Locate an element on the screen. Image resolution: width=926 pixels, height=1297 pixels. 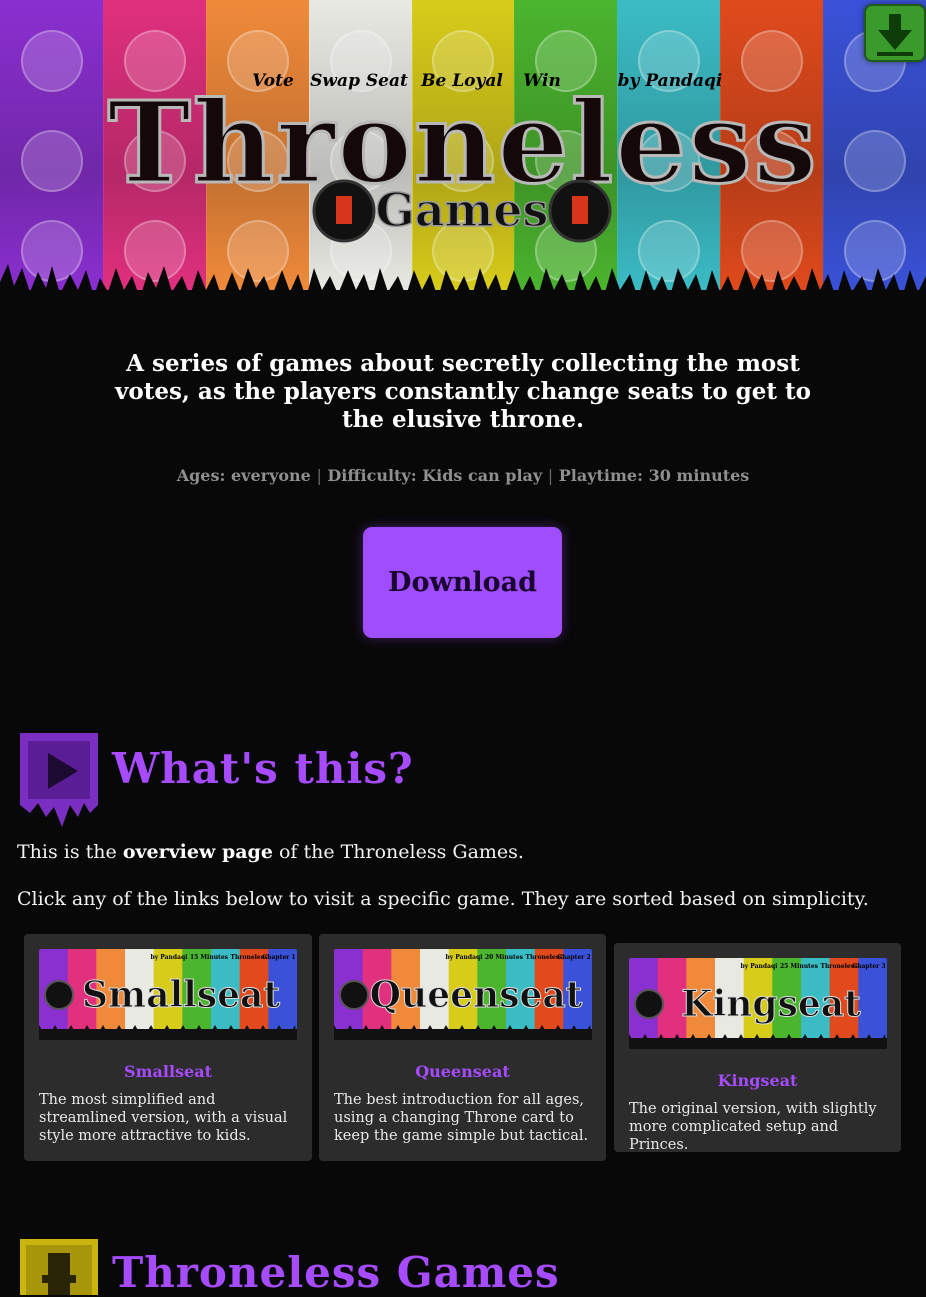
download-arrow-icon is located at coordinates (895, 35).